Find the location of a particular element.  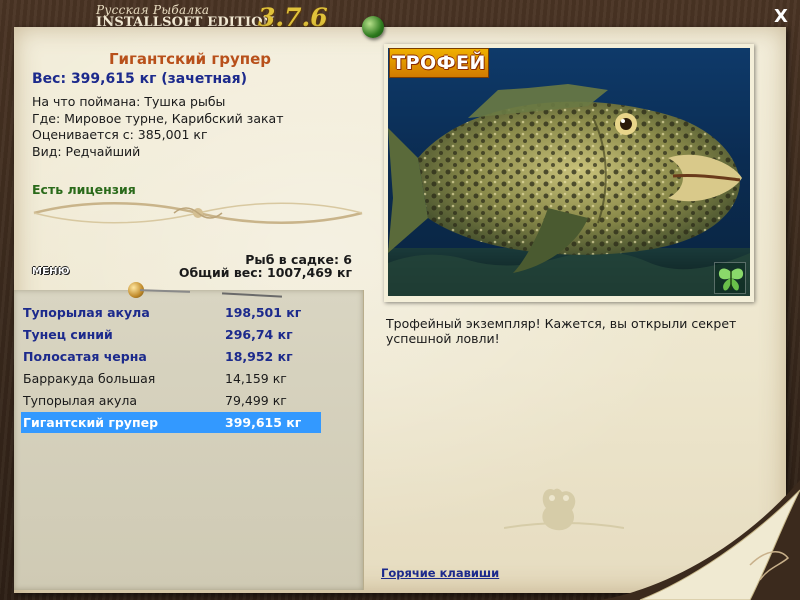

butterfly-icon is located at coordinates (731, 279).